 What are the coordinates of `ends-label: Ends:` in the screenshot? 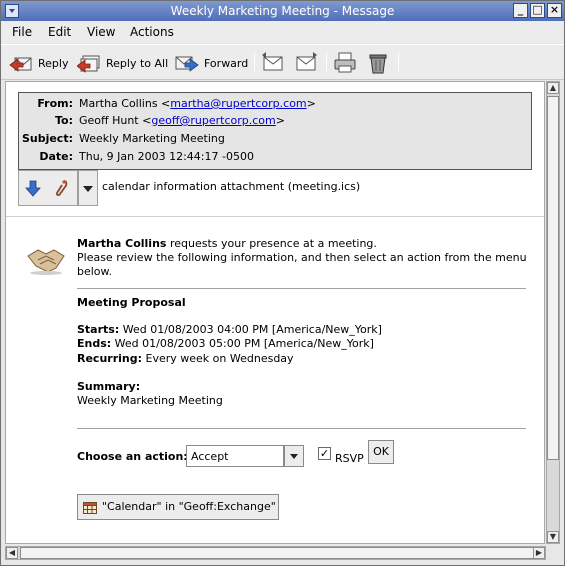 It's located at (94, 343).